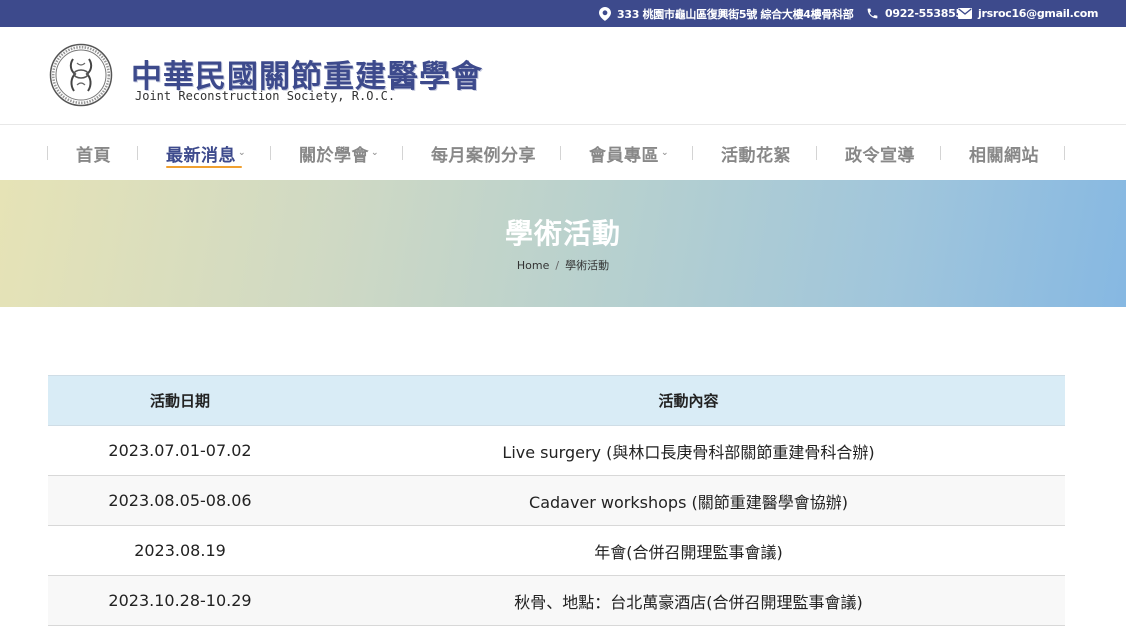 The width and height of the screenshot is (1126, 626). Describe the element at coordinates (180, 450) in the screenshot. I see `activity-date: 2023.07.01-07.02` at that location.